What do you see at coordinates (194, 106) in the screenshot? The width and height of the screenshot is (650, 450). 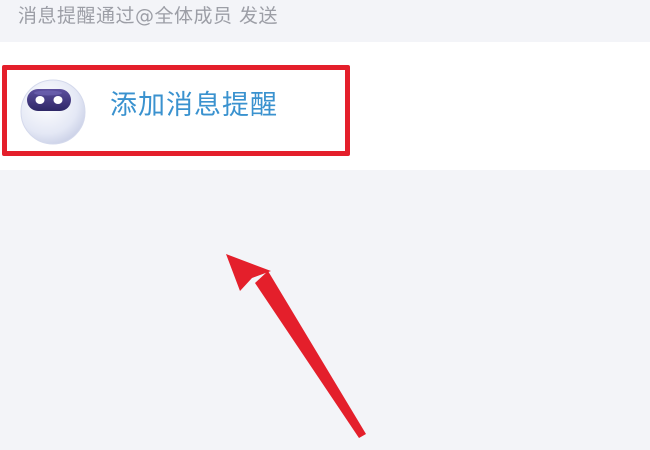 I see `add-reminder-button: 添加消息提醒` at bounding box center [194, 106].